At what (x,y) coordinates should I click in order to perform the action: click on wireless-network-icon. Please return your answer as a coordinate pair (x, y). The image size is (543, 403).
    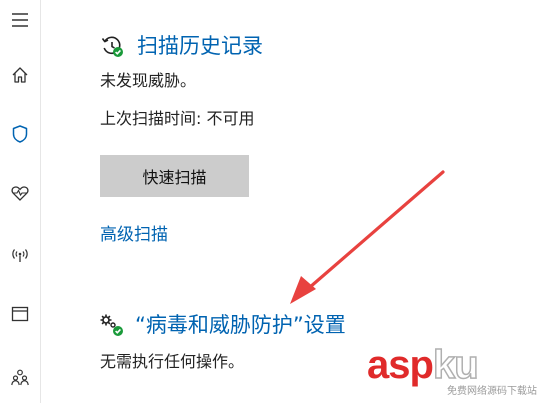
    Looking at the image, I should click on (20, 255).